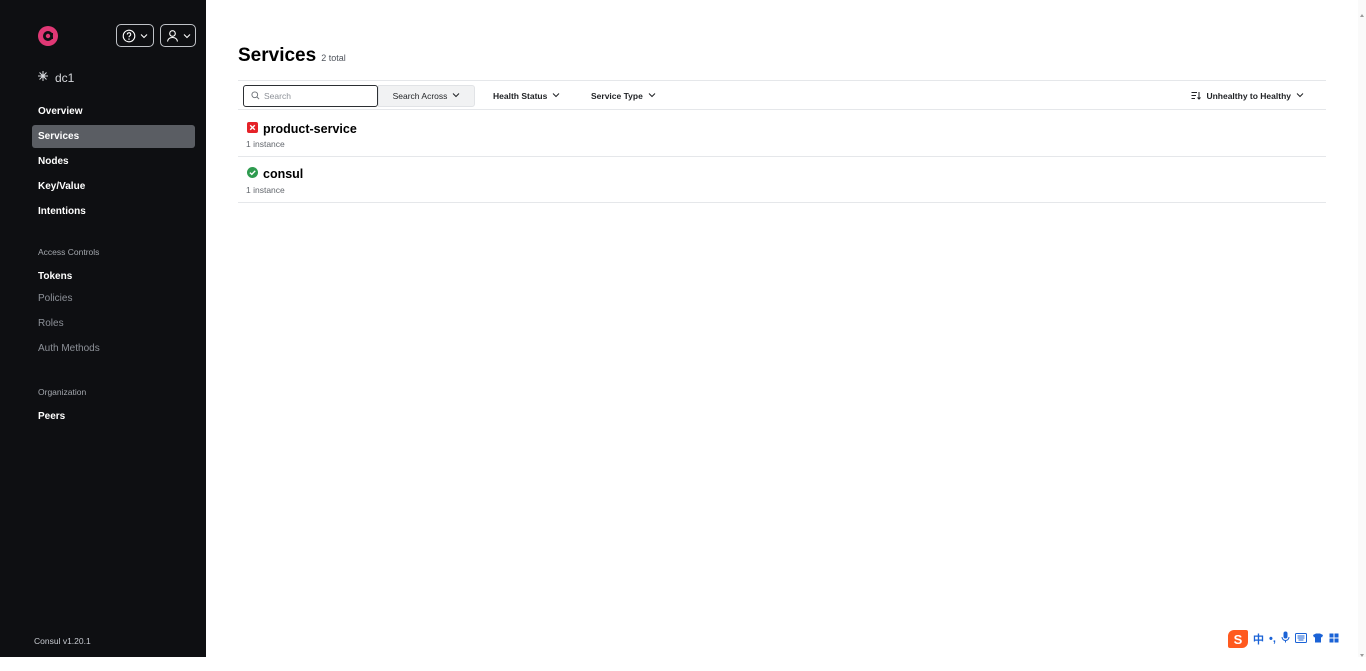  I want to click on scroll-up-icon, so click(1362, 15).